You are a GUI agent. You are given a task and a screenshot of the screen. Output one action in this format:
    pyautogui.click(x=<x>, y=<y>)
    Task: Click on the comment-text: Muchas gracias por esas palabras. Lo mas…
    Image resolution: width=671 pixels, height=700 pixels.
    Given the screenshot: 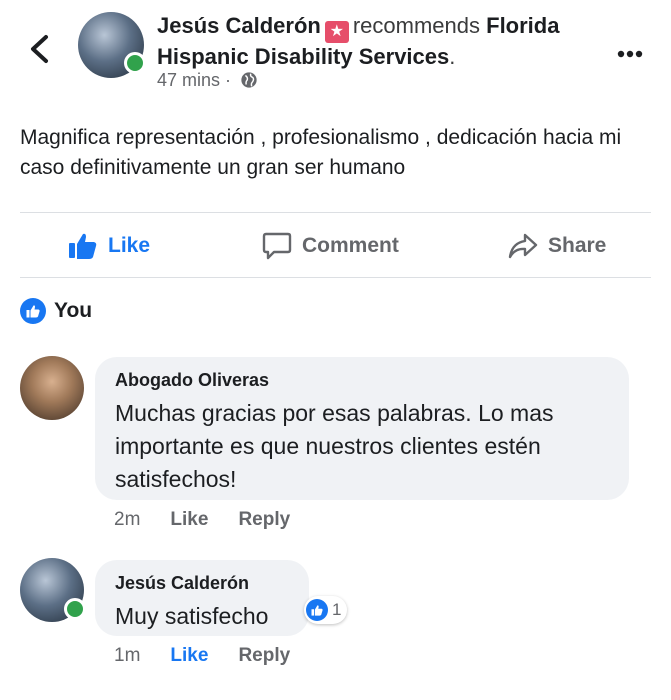 What is the action you would take?
    pyautogui.click(x=334, y=446)
    